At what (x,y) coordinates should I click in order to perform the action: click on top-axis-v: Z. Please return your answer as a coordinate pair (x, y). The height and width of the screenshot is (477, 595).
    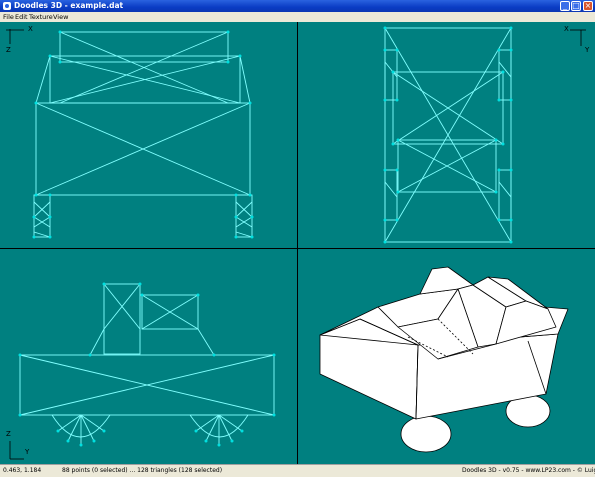
    Looking at the image, I should click on (8, 434).